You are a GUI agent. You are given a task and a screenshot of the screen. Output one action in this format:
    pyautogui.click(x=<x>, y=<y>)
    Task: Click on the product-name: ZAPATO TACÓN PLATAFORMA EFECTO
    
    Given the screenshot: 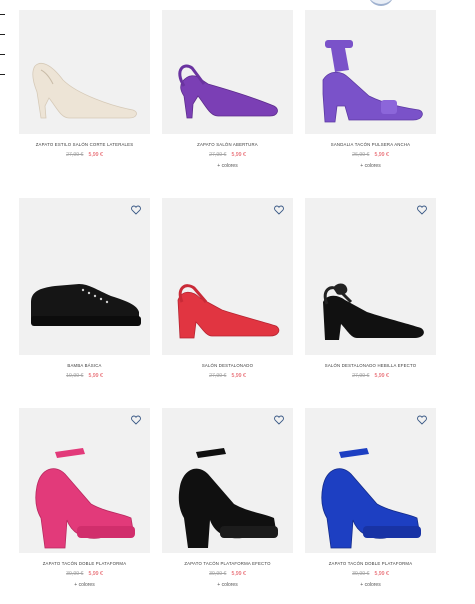 What is the action you would take?
    pyautogui.click(x=227, y=564)
    